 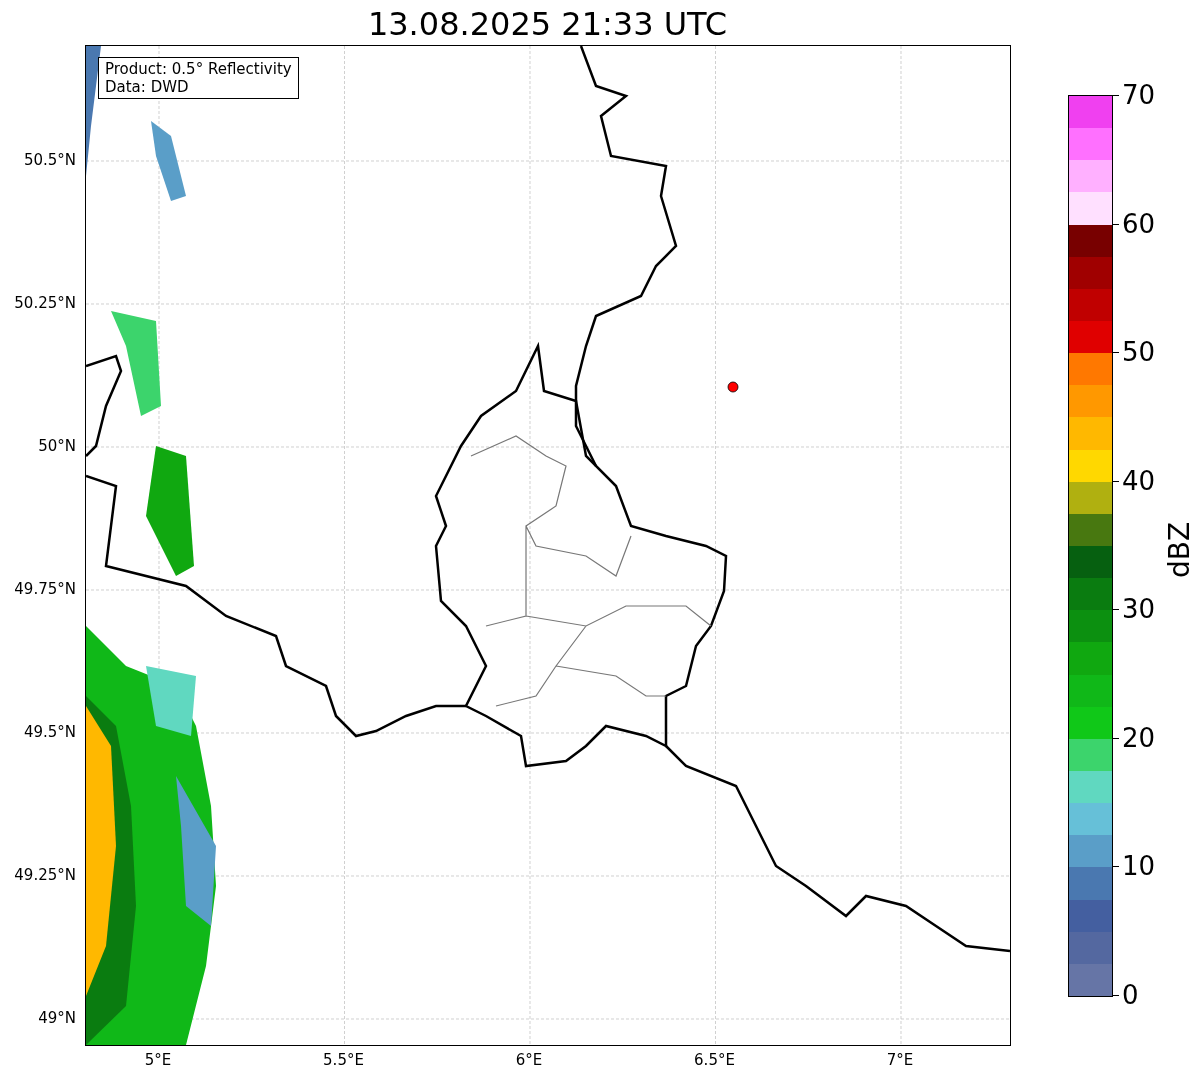 What do you see at coordinates (57, 1018) in the screenshot?
I see `axis-tick-label: 49°N` at bounding box center [57, 1018].